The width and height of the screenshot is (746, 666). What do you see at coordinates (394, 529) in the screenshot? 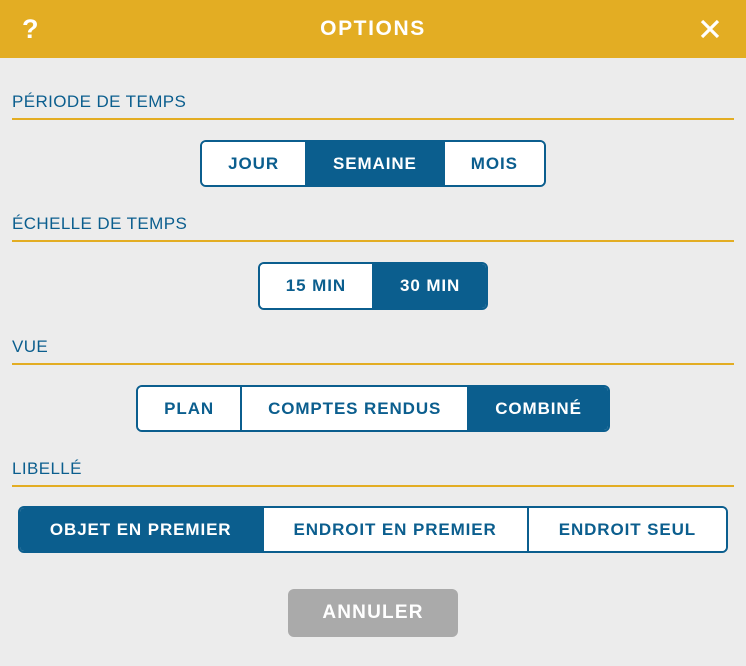
I see `segment-endroit-en-premier: ENDROIT EN PREMIER` at bounding box center [394, 529].